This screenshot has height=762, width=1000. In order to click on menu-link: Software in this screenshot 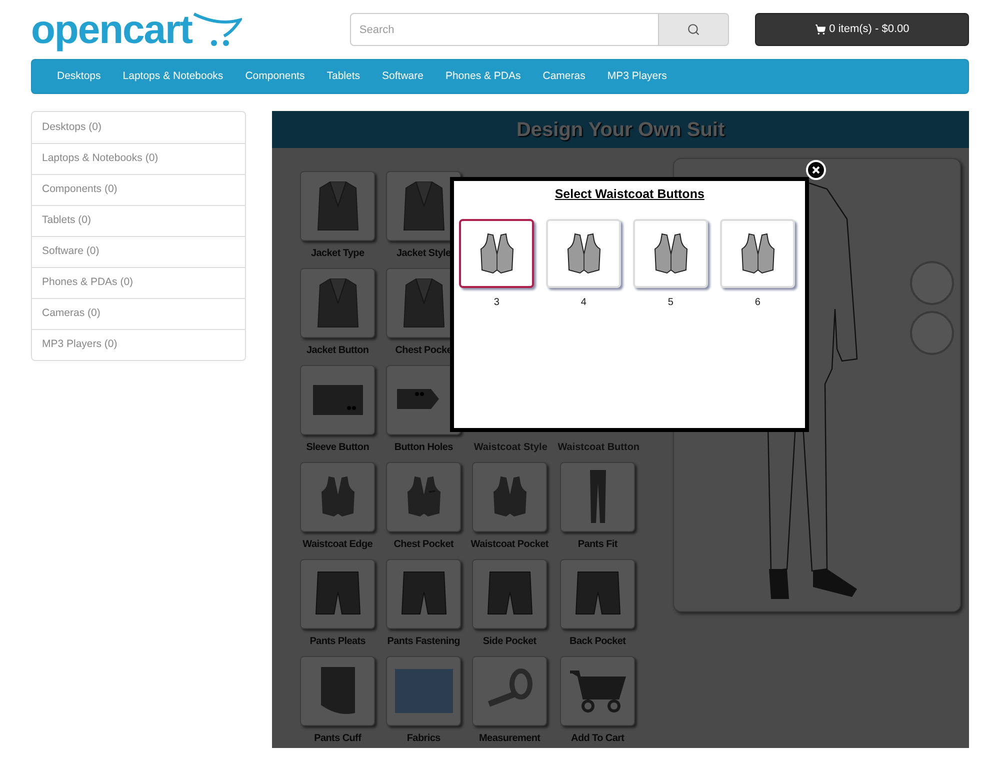, I will do `click(402, 76)`.